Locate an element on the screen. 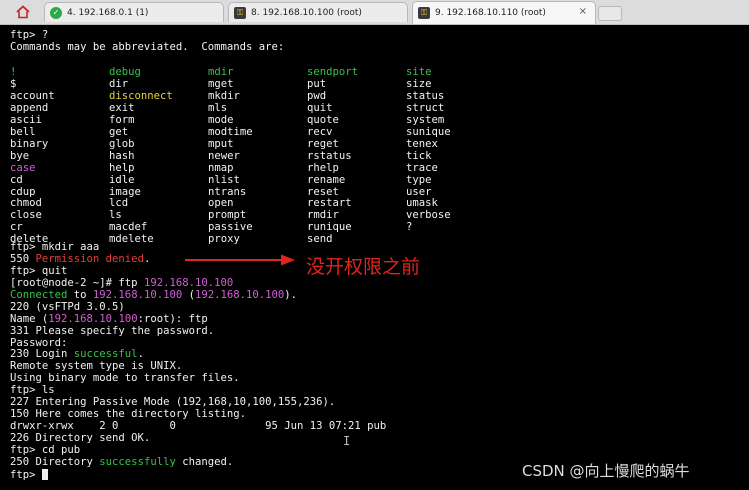  command-item: ascii is located at coordinates (26, 119).